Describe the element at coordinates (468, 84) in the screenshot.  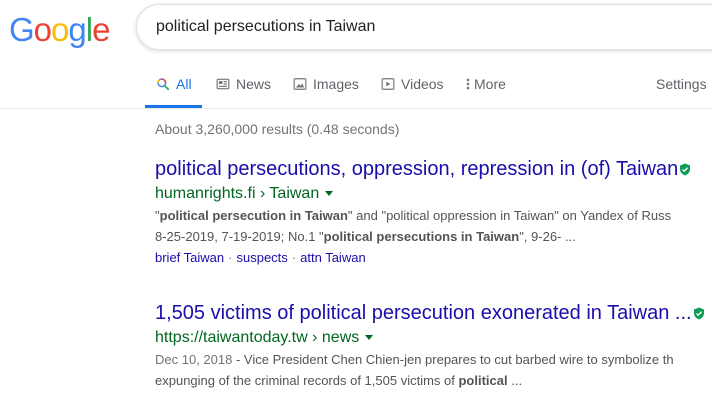
I see `more-vert-icon` at that location.